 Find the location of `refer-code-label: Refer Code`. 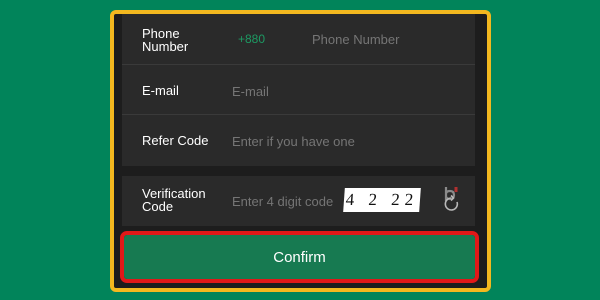

refer-code-label: Refer Code is located at coordinates (175, 140).